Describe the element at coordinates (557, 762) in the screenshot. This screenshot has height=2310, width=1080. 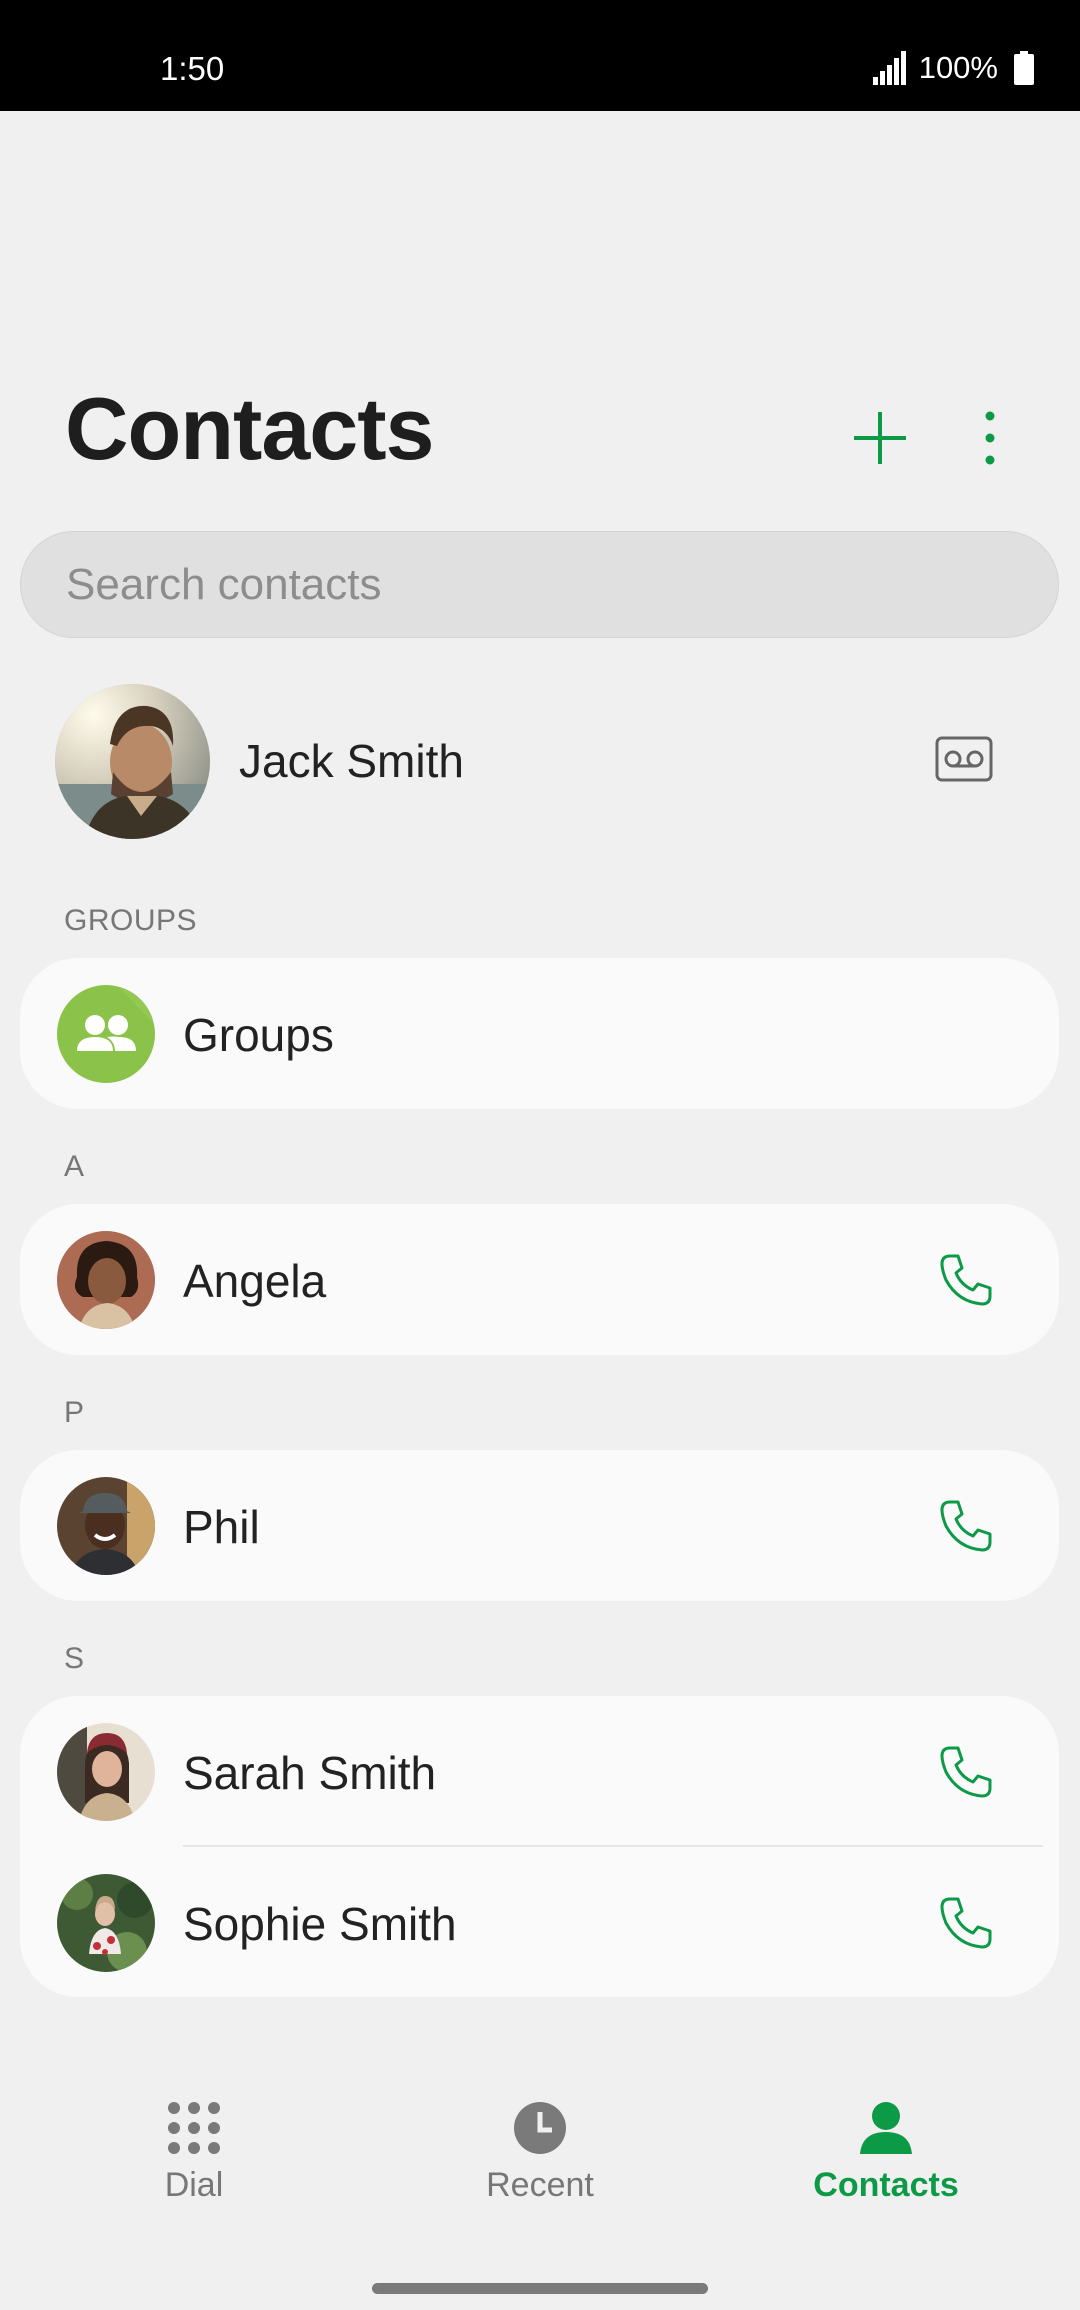
I see `my-profile-row: Jack Smith` at that location.